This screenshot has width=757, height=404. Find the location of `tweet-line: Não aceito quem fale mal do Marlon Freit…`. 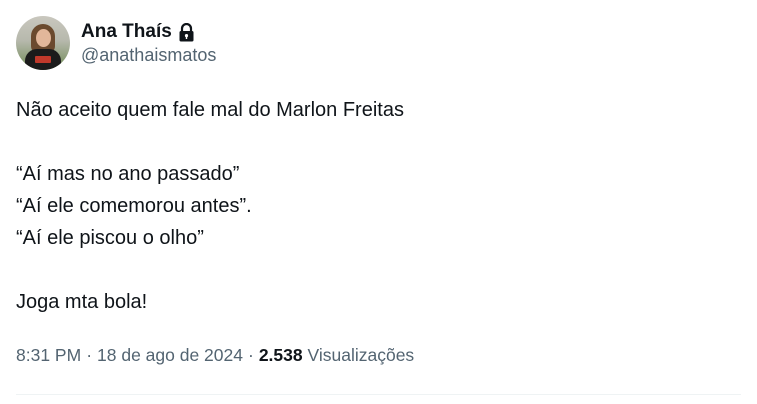

tweet-line: Não aceito quem fale mal do Marlon Freit… is located at coordinates (210, 110).